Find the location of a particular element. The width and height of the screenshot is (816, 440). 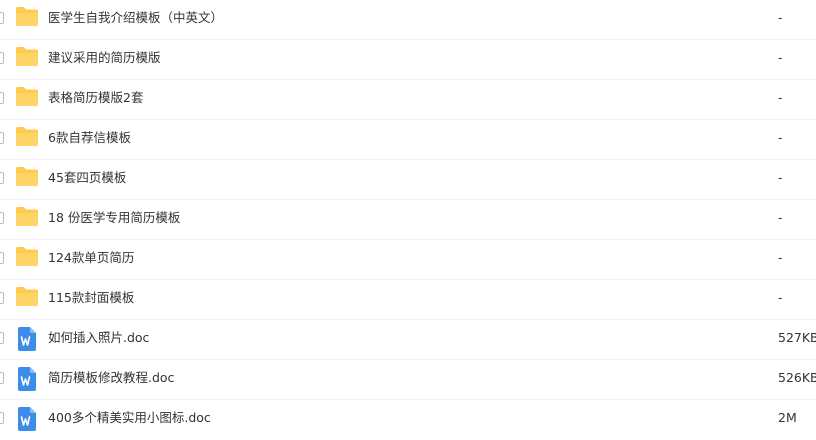

file-row: 124款单页简历 - is located at coordinates (408, 260).